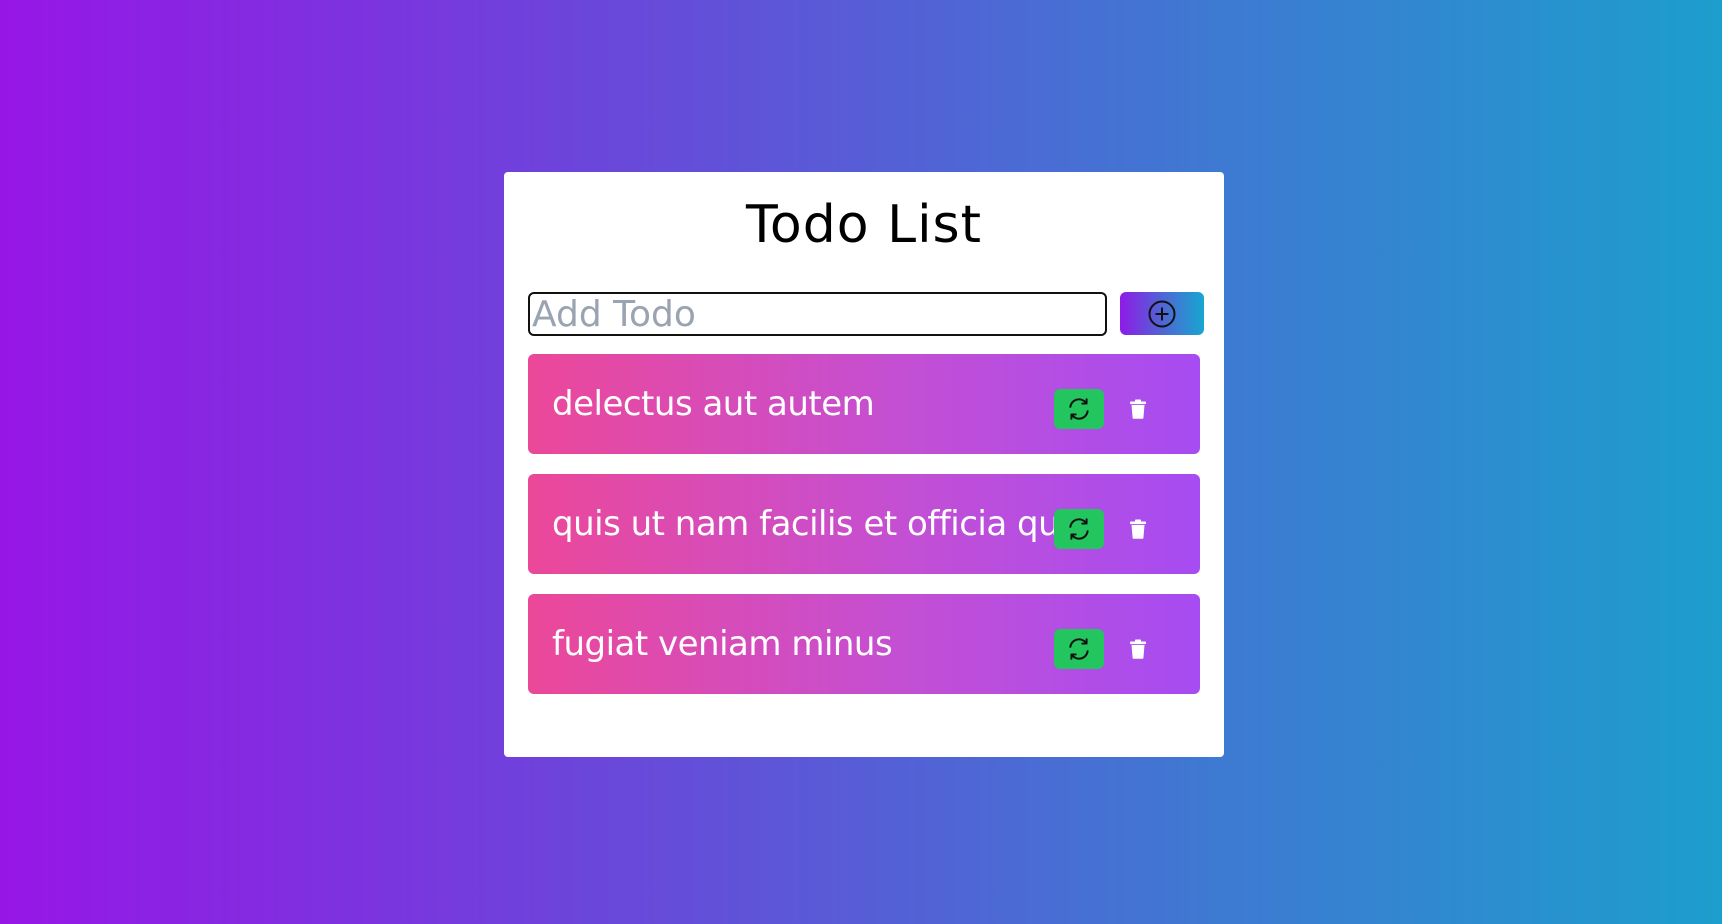 This screenshot has height=924, width=1722. I want to click on todo-item: fugiat veniam minus, so click(864, 644).